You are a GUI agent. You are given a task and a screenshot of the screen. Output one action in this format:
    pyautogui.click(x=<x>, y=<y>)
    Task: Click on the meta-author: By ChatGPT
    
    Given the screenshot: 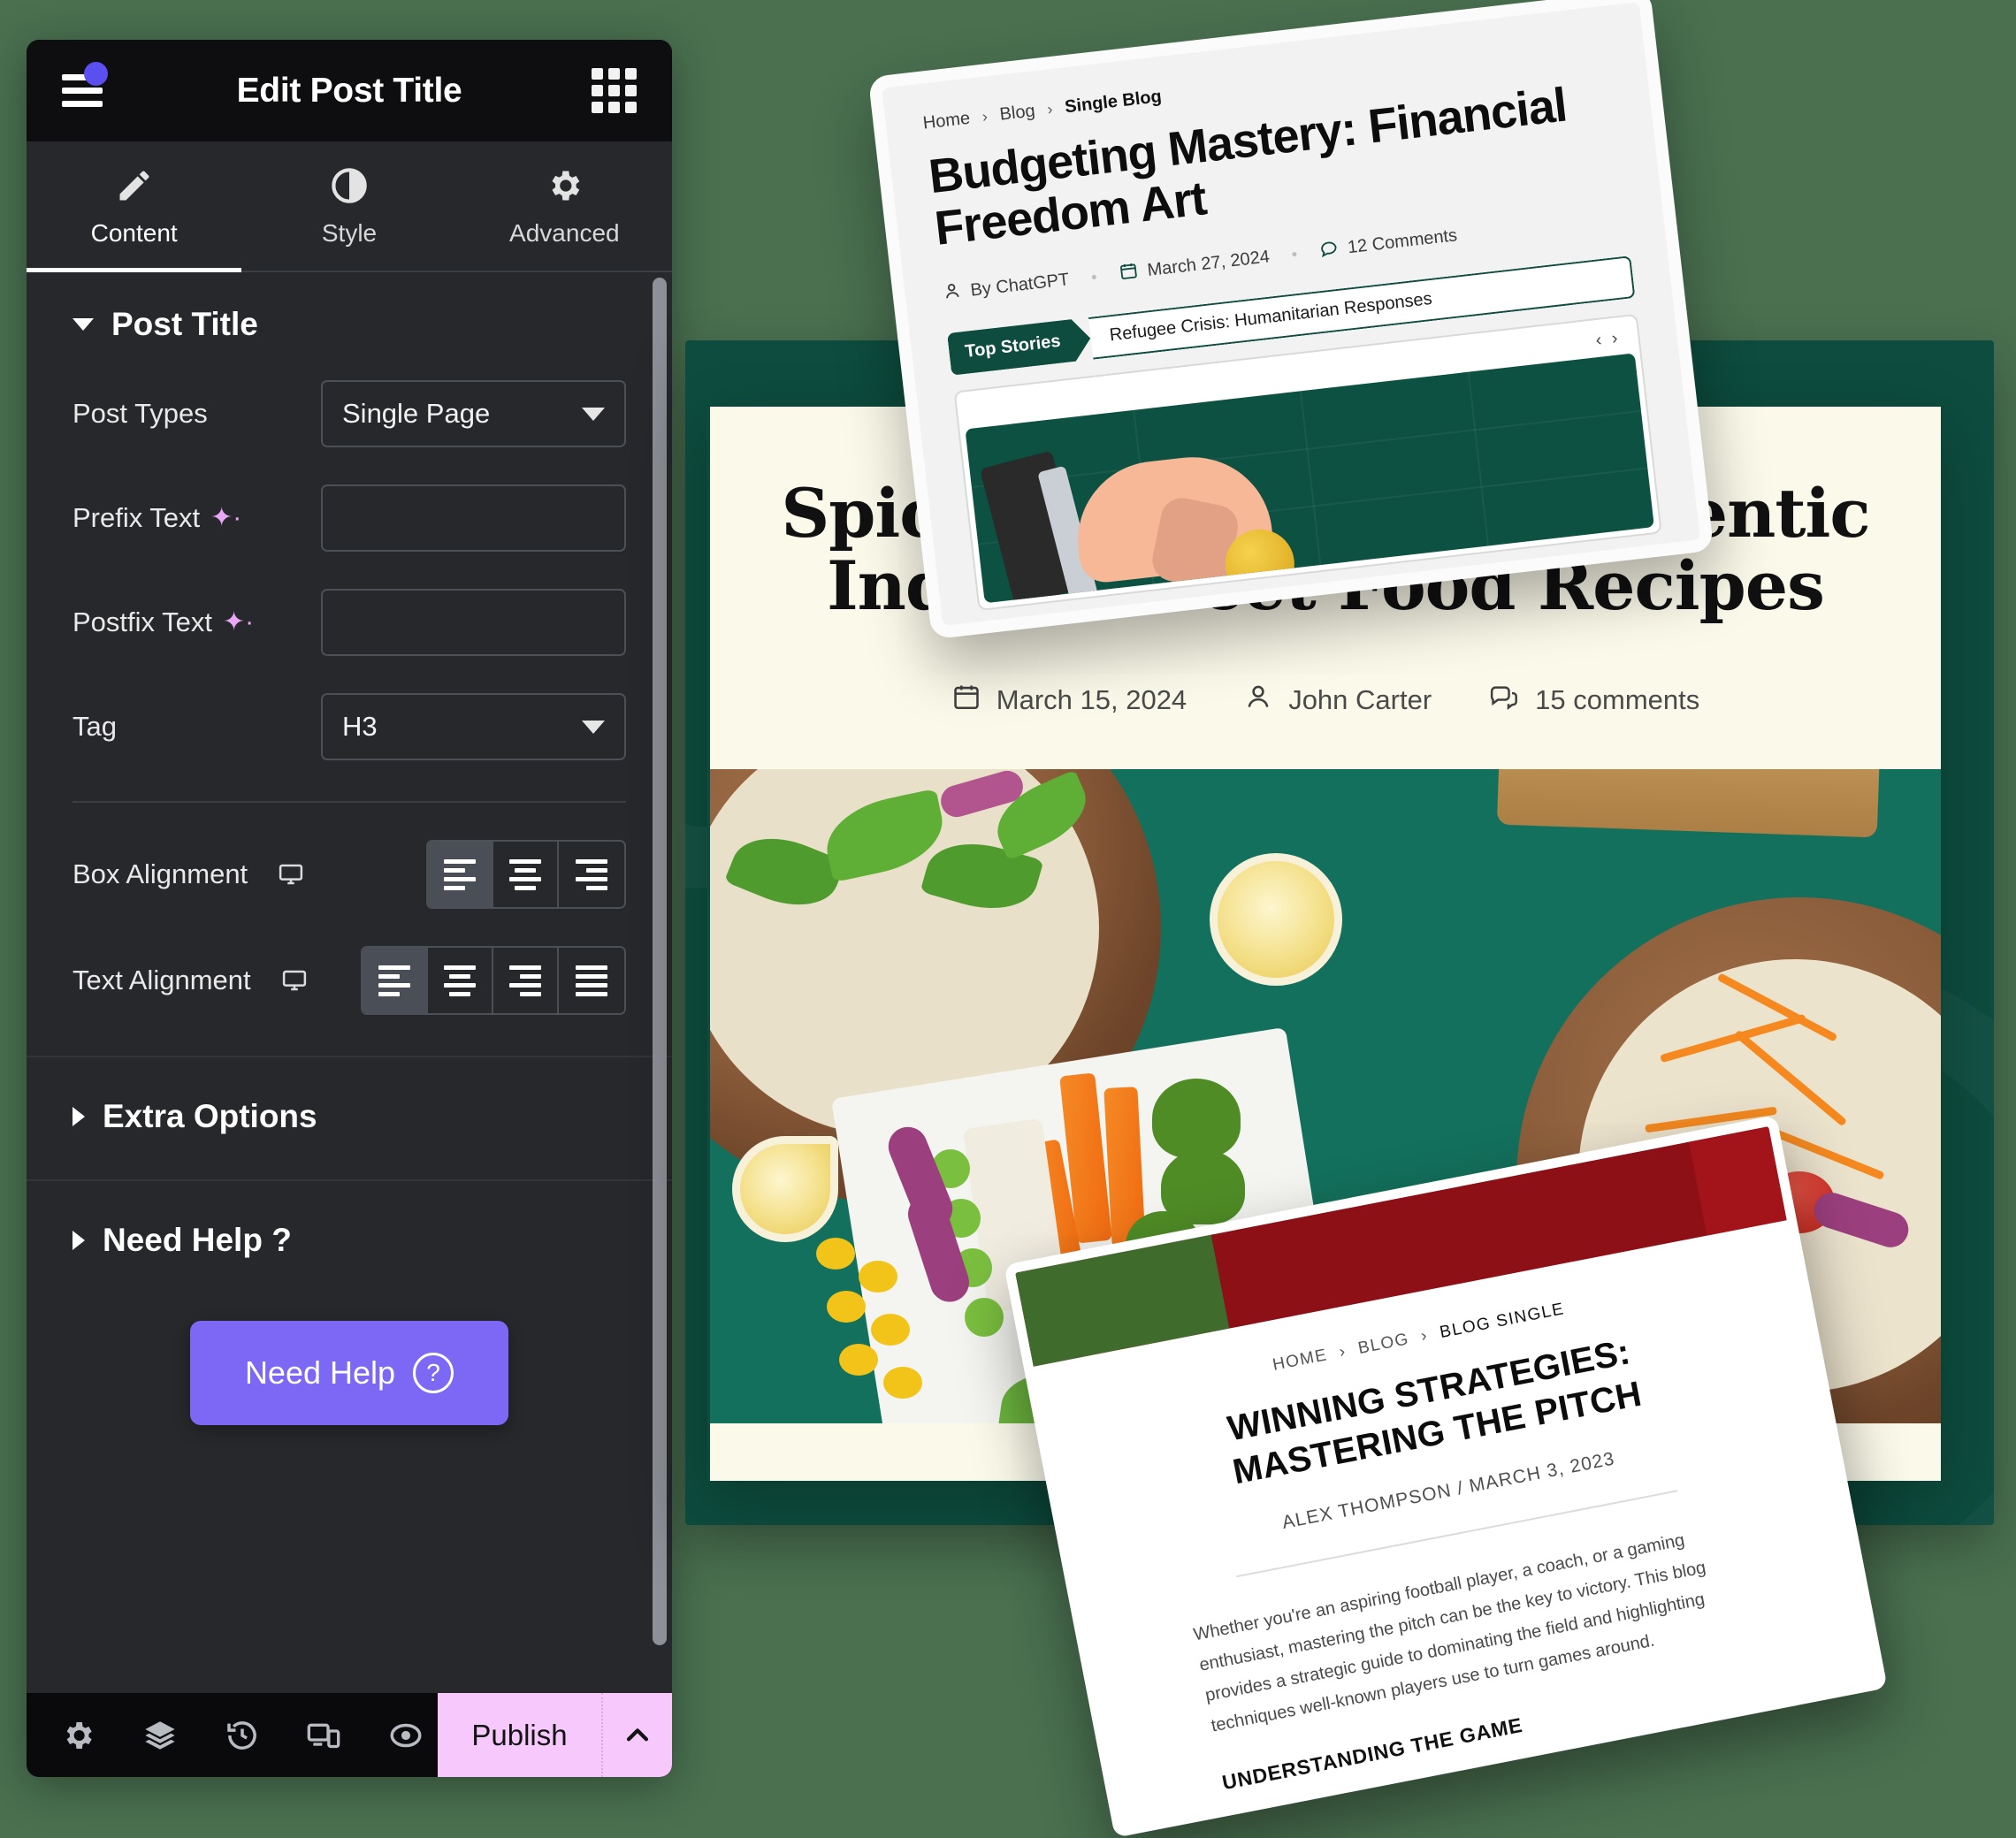 What is the action you would take?
    pyautogui.click(x=1006, y=288)
    